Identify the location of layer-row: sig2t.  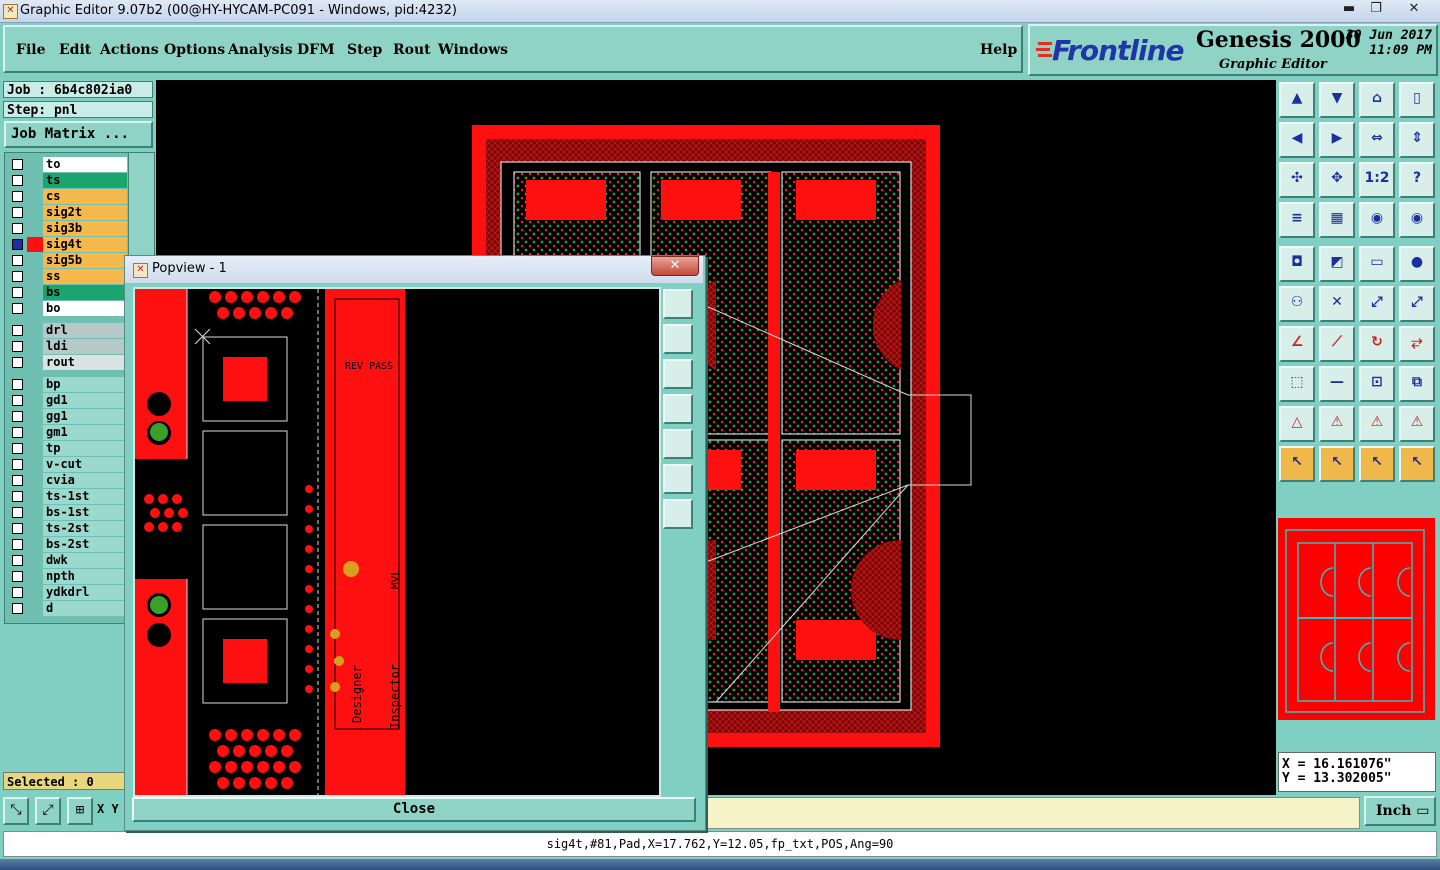
(67, 212).